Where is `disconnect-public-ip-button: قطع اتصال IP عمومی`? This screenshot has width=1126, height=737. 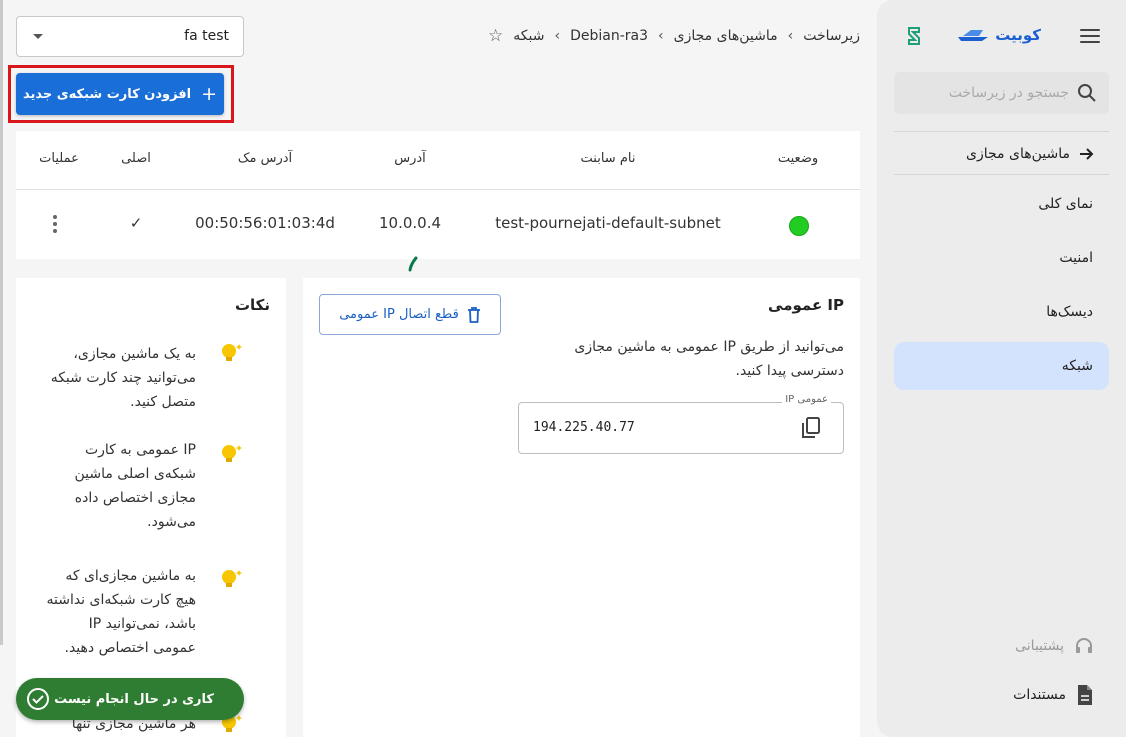
disconnect-public-ip-button: قطع اتصال IP عمومی is located at coordinates (410, 314).